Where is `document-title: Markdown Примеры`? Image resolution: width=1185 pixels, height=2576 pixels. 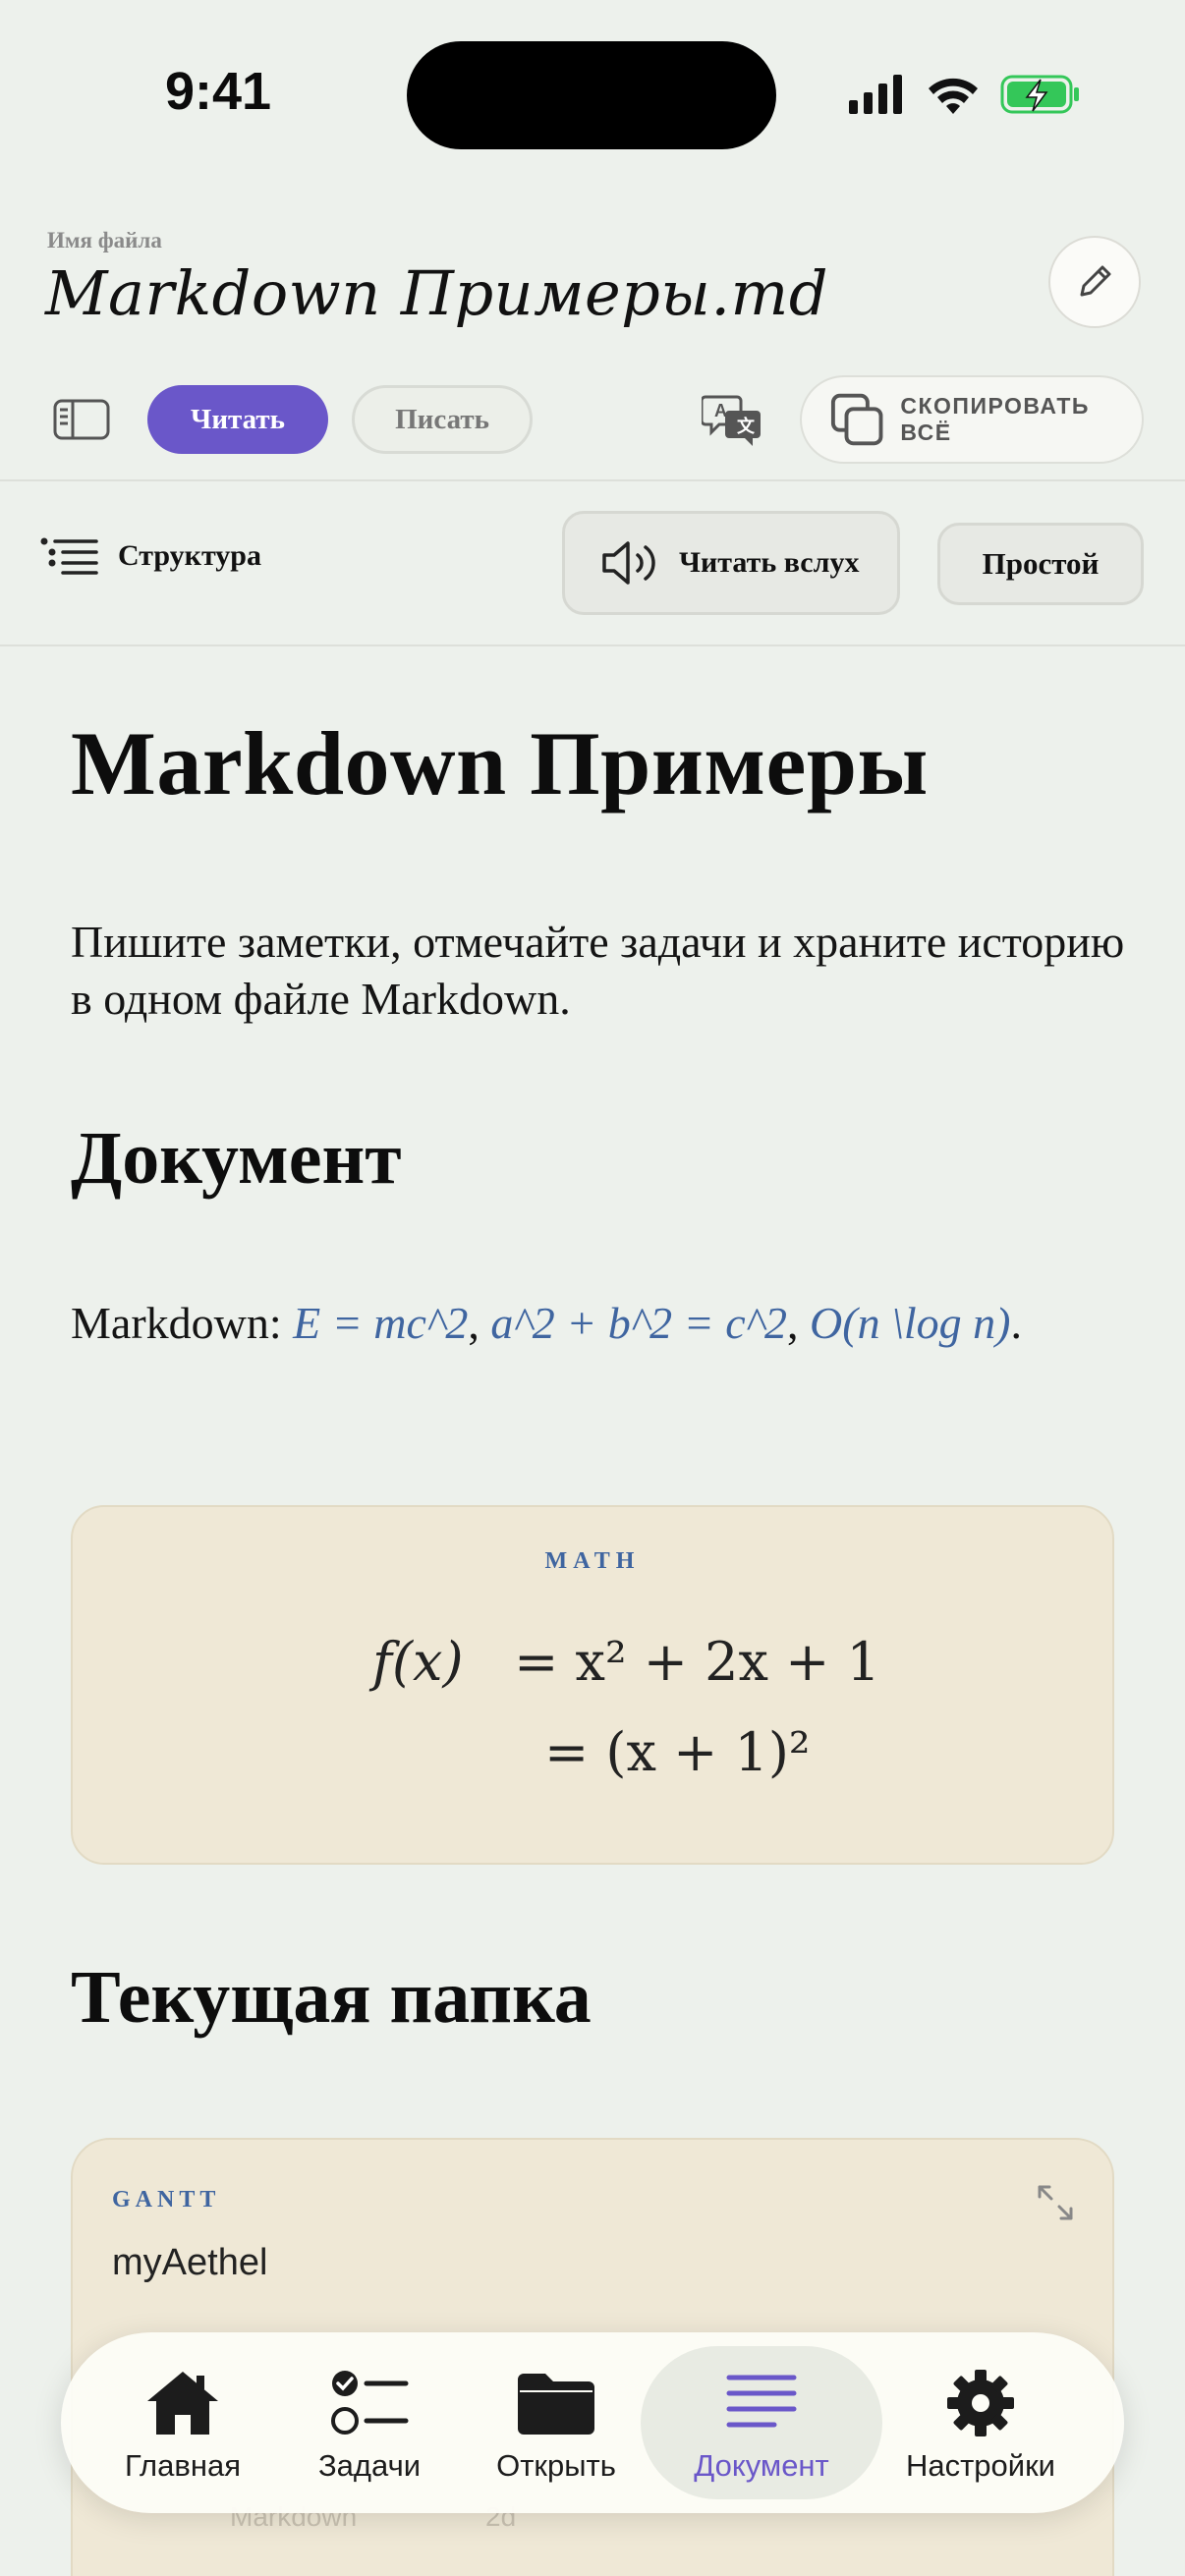 document-title: Markdown Примеры is located at coordinates (500, 763).